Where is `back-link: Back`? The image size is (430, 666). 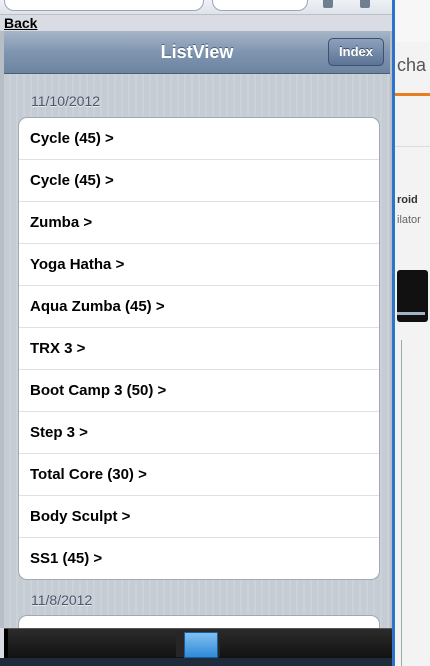
back-link: Back is located at coordinates (20, 23).